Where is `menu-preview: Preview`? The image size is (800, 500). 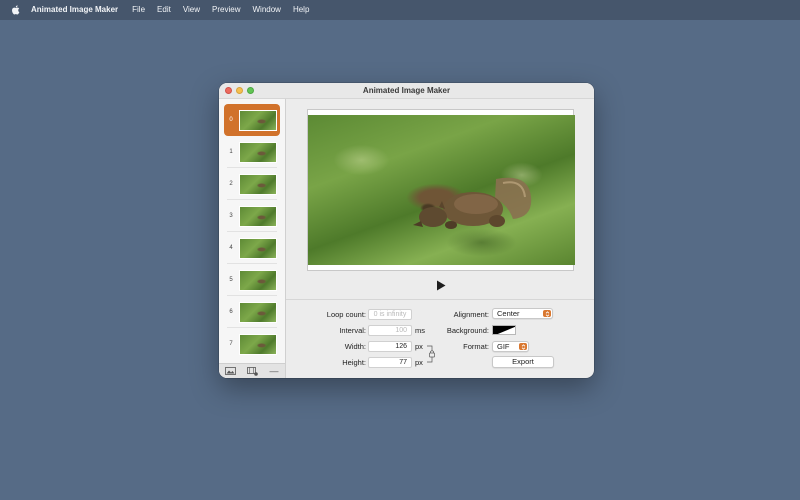 menu-preview: Preview is located at coordinates (226, 10).